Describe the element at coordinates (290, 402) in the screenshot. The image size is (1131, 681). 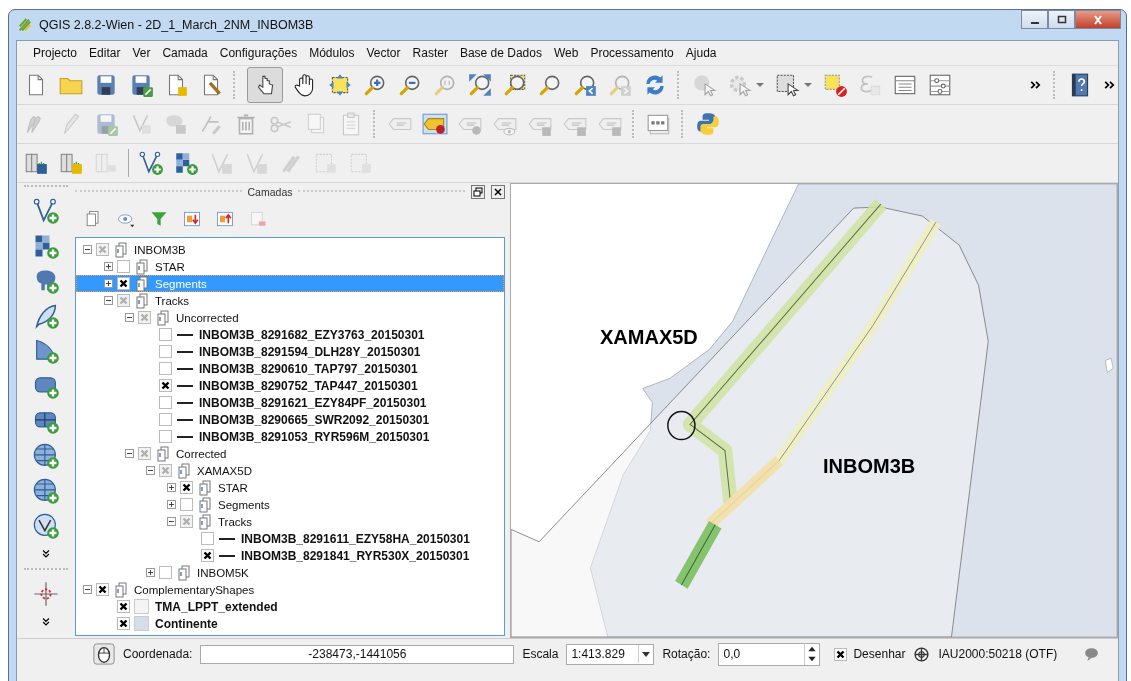
I see `layer-tree-item: INBOM3B_8291621_EZY84PF_20150301` at that location.